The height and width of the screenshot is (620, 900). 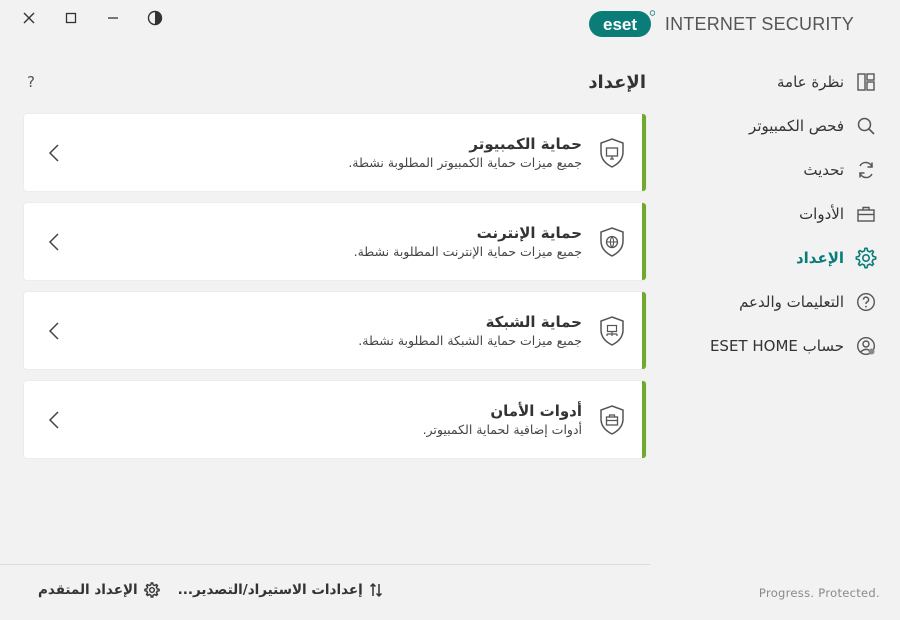 What do you see at coordinates (819, 593) in the screenshot?
I see `tagline: Progress. Protected.` at bounding box center [819, 593].